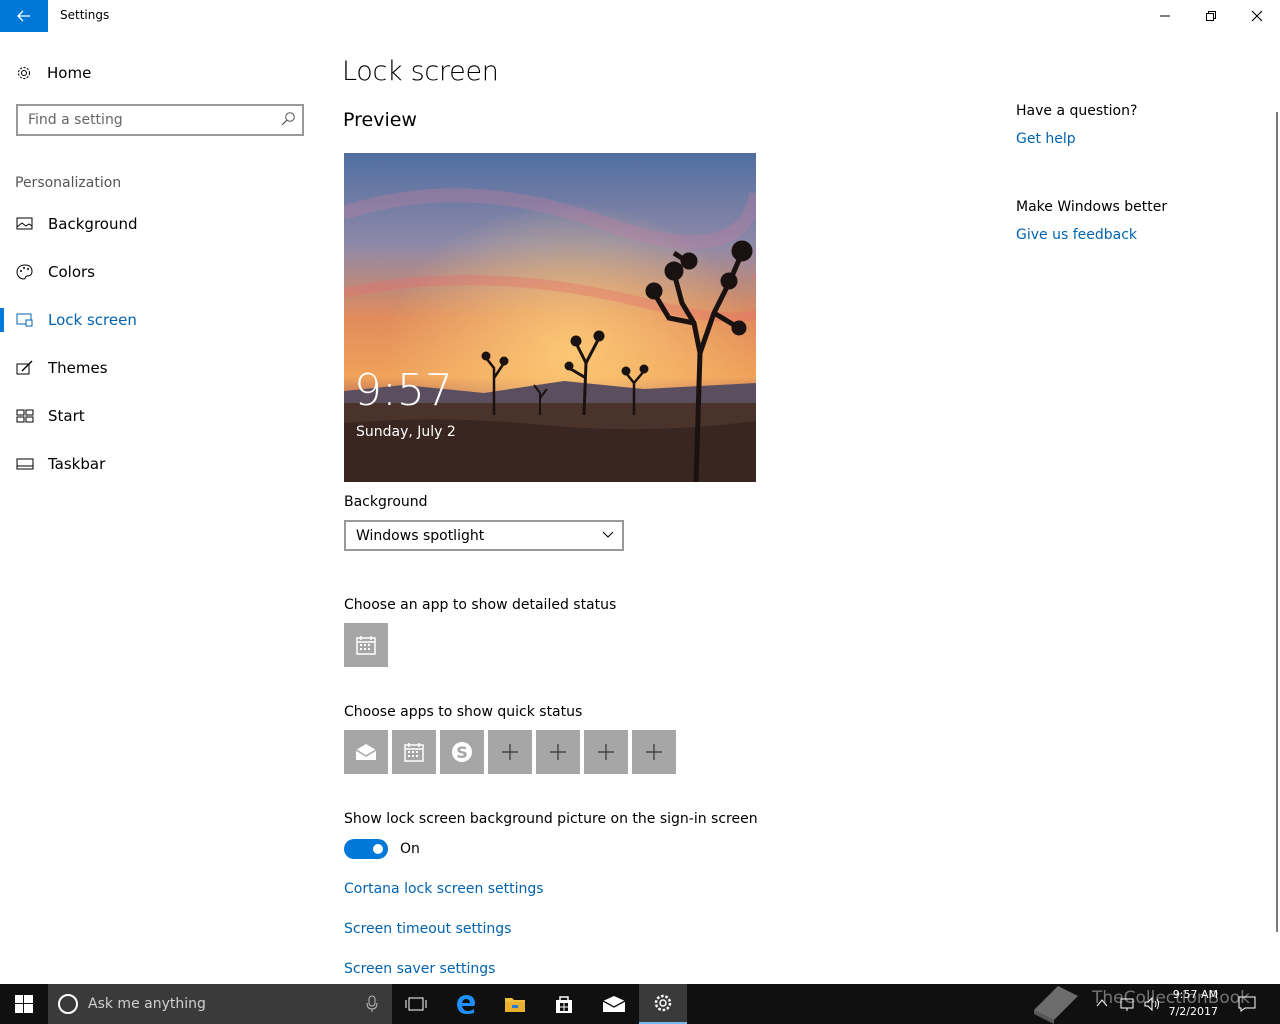  I want to click on search-box, so click(160, 120).